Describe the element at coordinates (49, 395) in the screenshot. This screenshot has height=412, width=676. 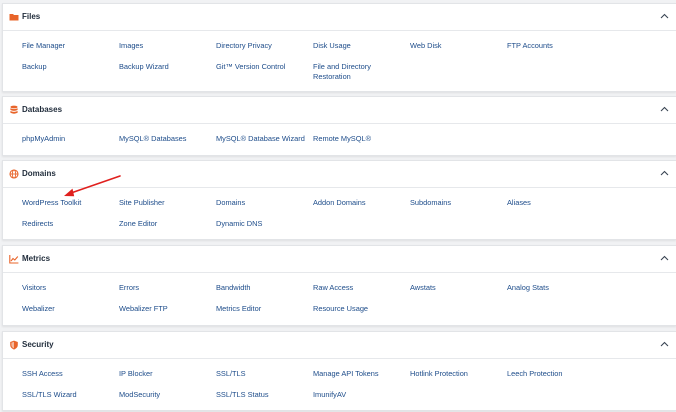
I see `ssl-tls-wizard-link: SSL/TLS Wizard` at that location.